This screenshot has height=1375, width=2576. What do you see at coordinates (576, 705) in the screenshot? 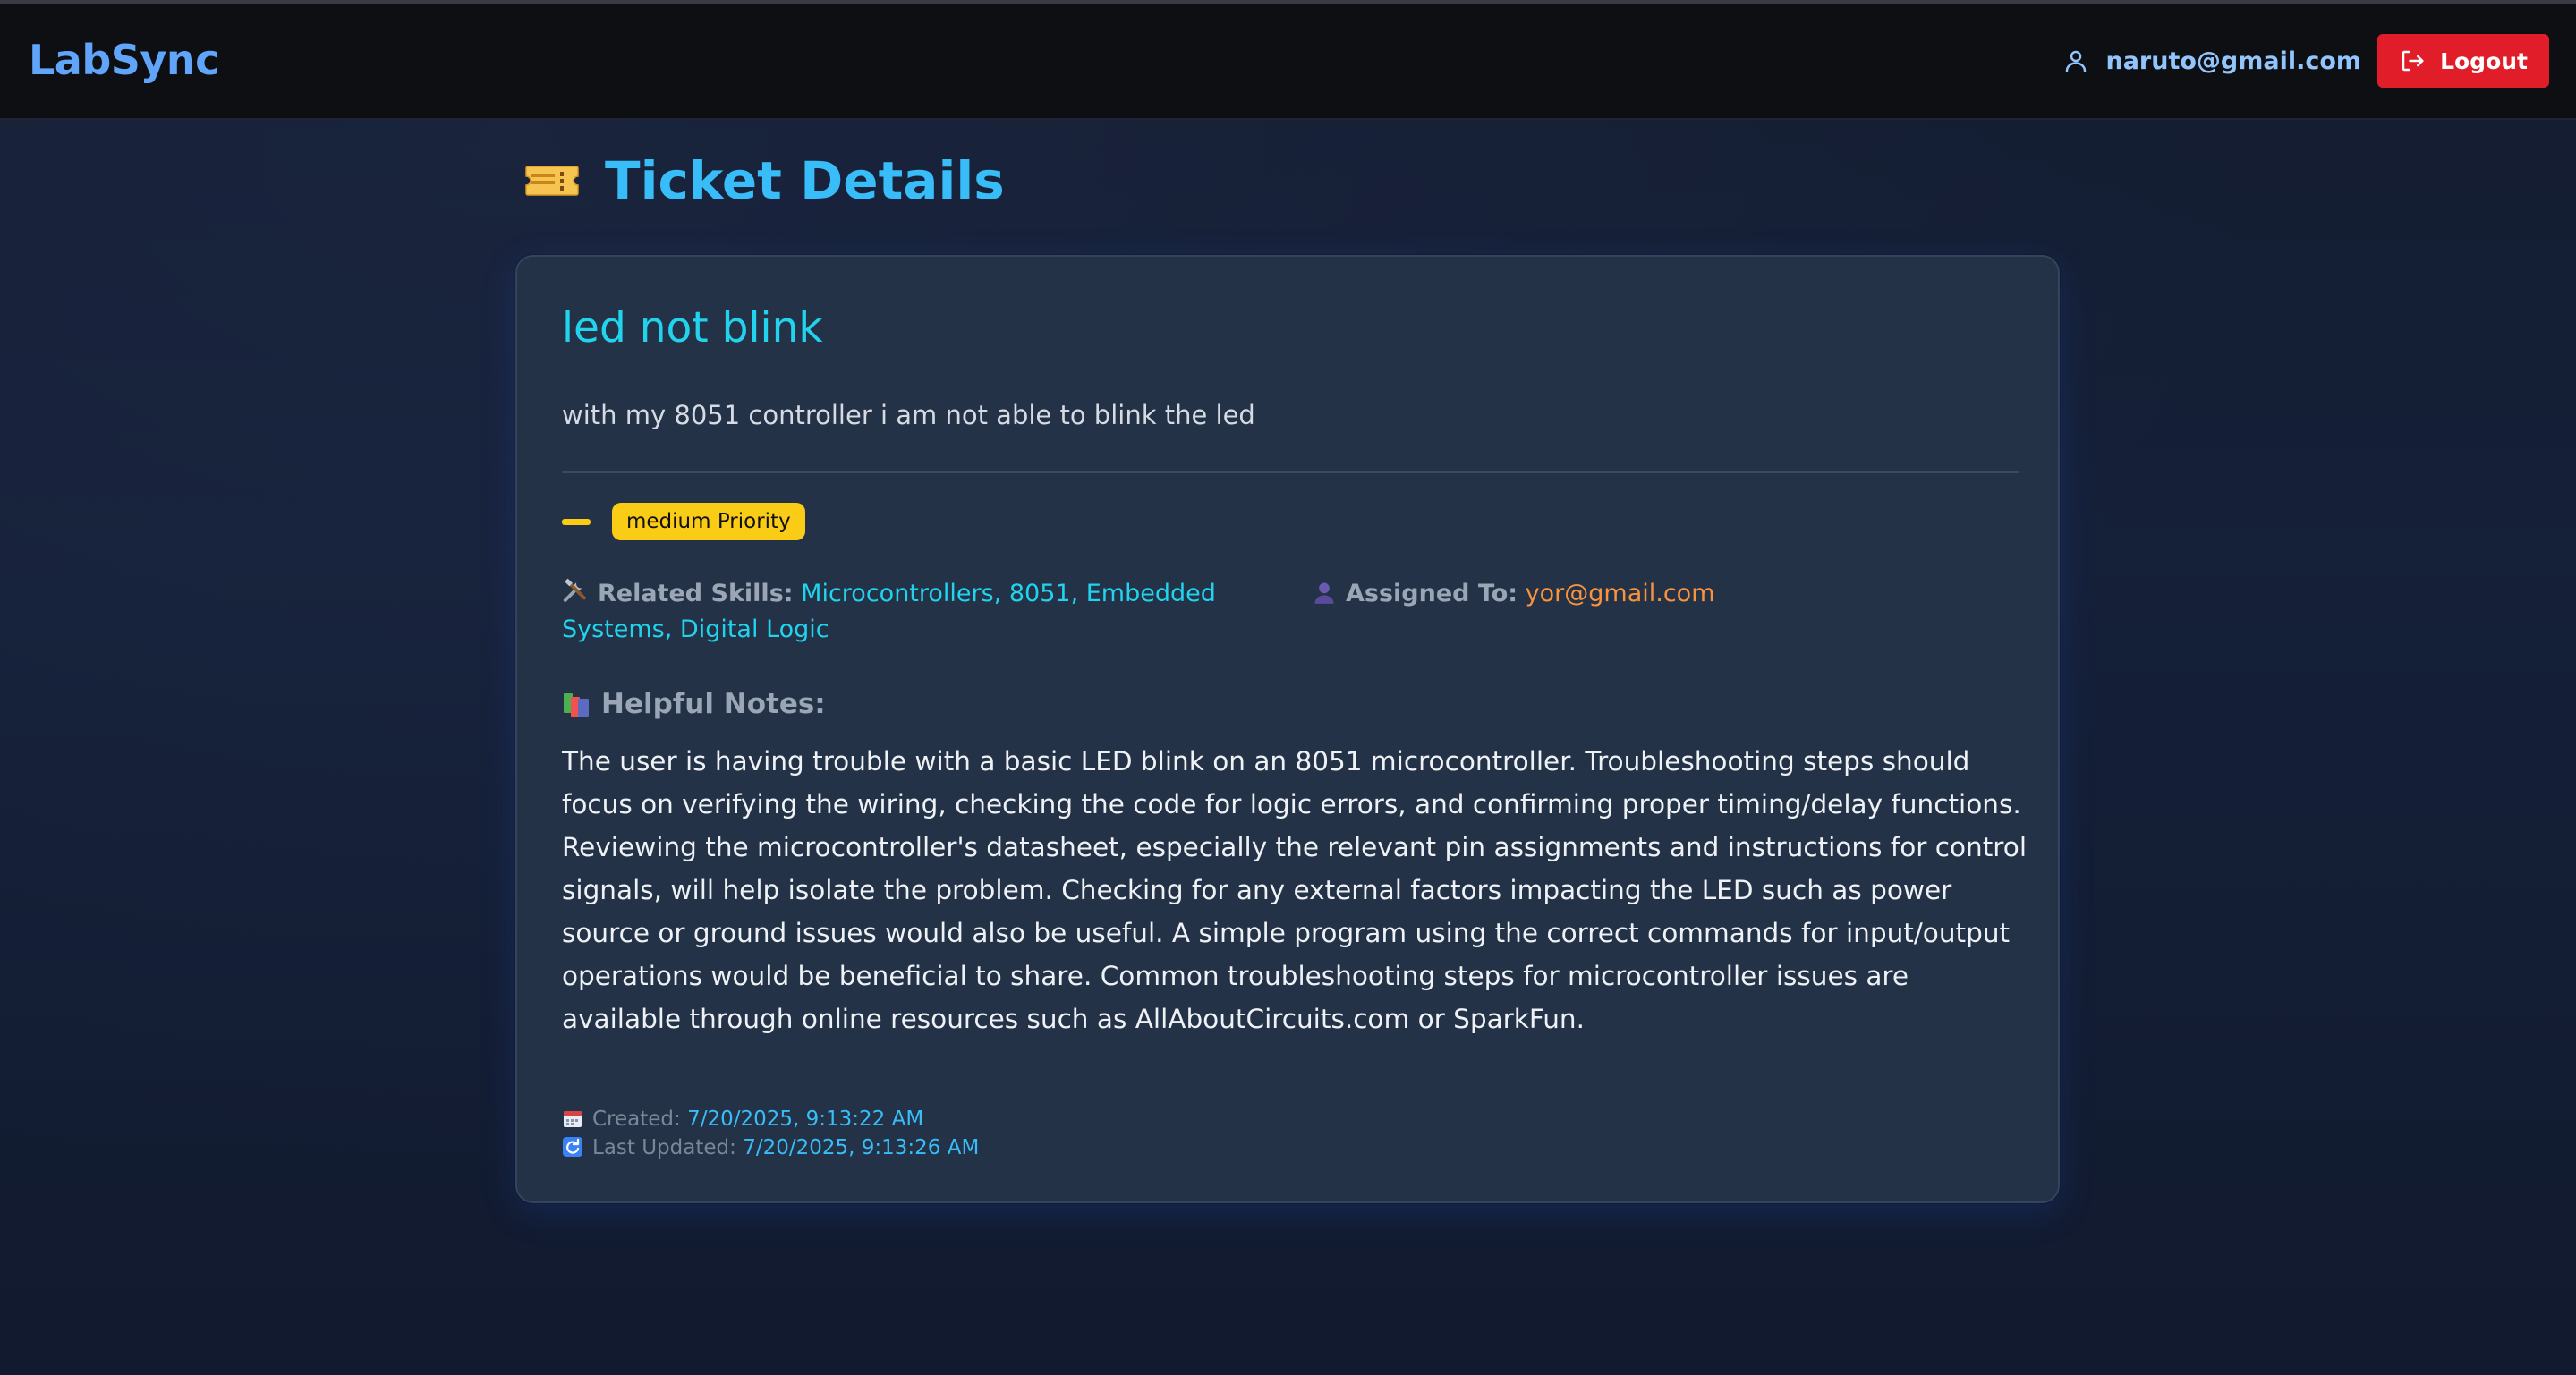
I see `books-icon` at bounding box center [576, 705].